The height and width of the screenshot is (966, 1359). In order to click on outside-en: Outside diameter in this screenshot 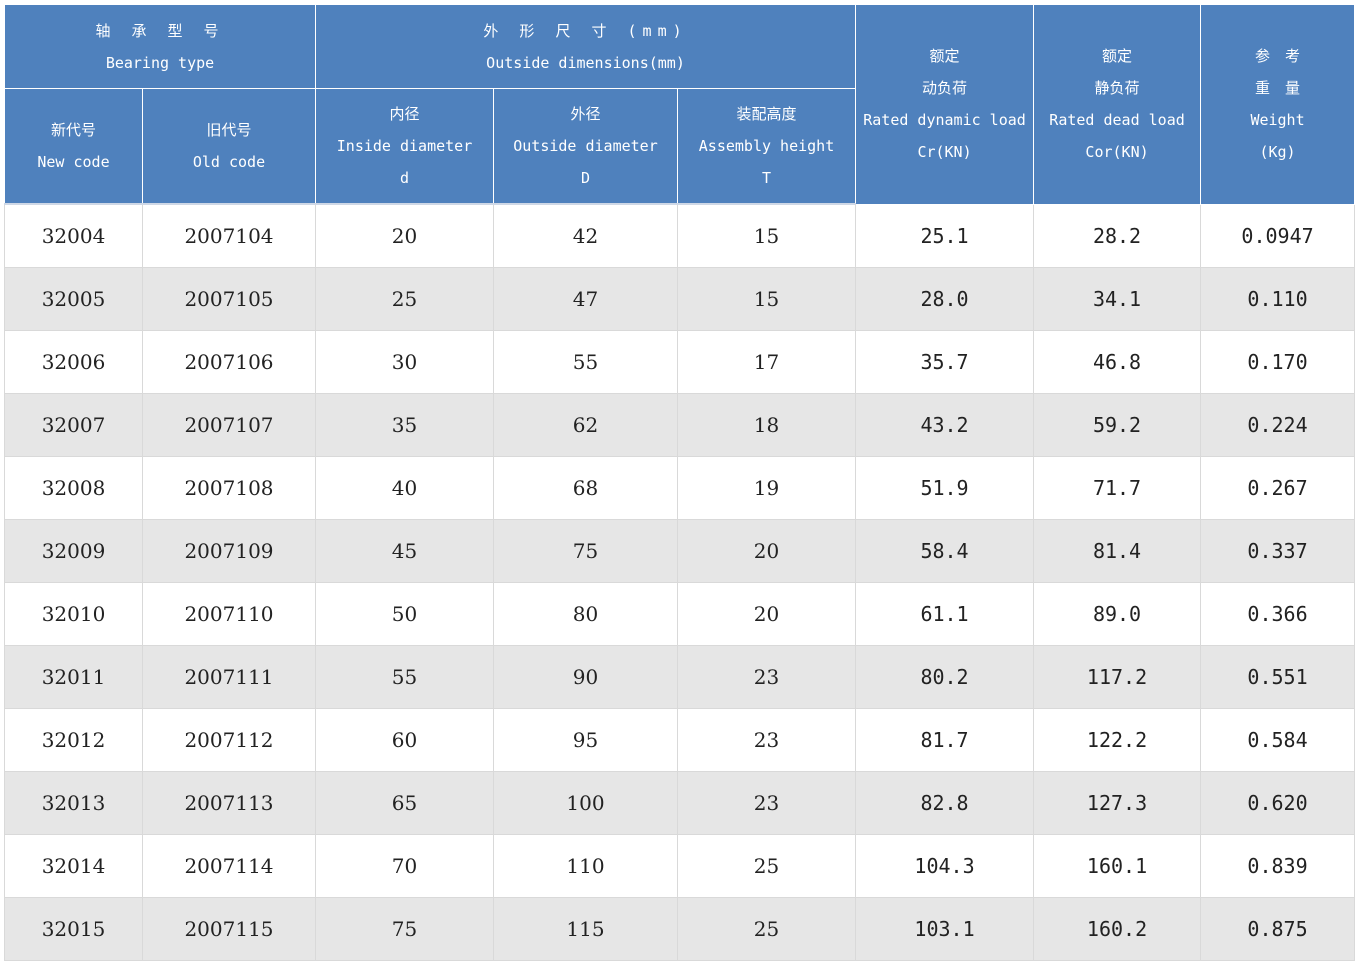, I will do `click(585, 146)`.